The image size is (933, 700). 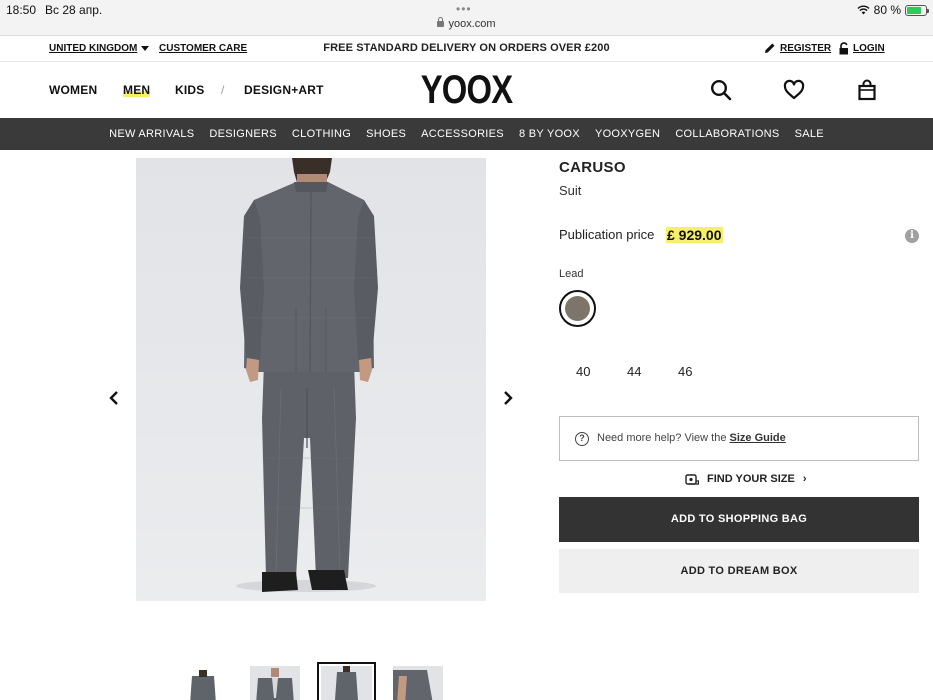 I want to click on find-your-size-link: FIND YOUR SIZE ›, so click(x=745, y=479).